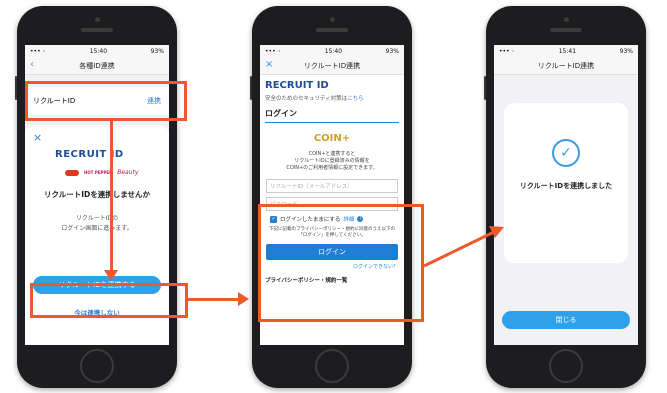  Describe the element at coordinates (243, 299) in the screenshot. I see `arrow-right-icon` at that location.